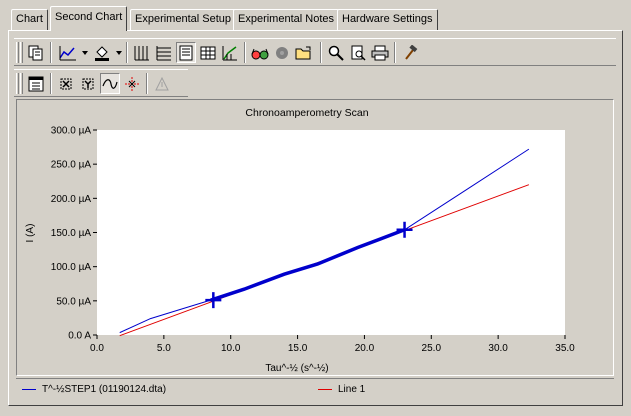 The width and height of the screenshot is (631, 416). Describe the element at coordinates (352, 389) in the screenshot. I see `legend-label-series2: Line 1` at that location.